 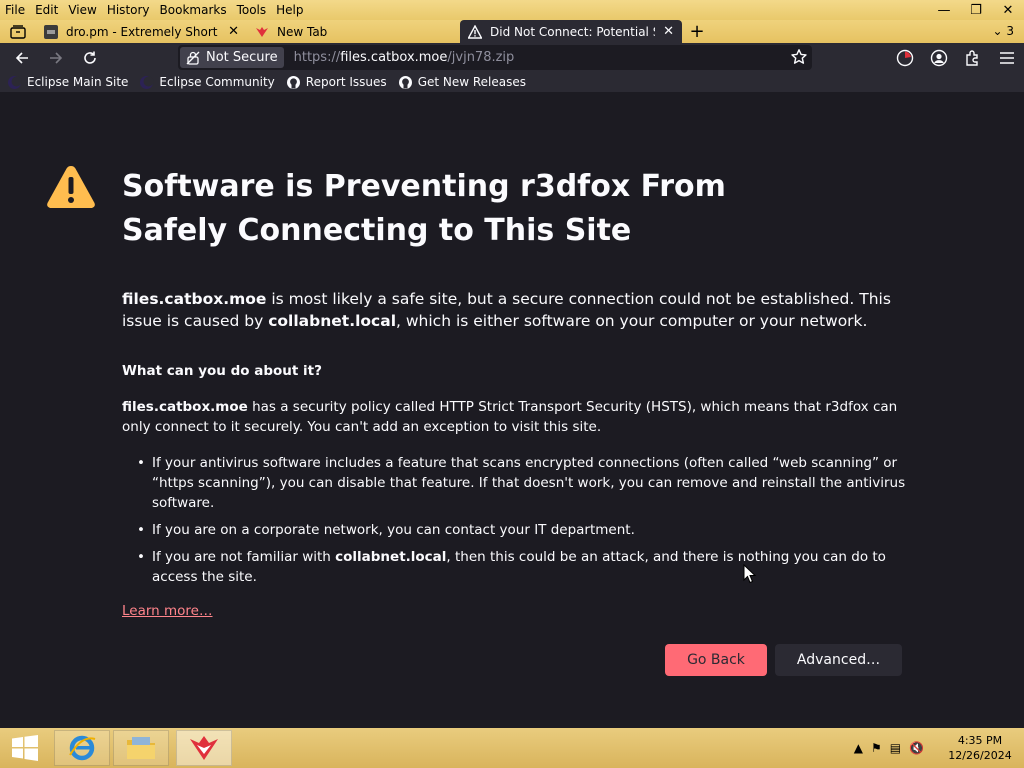 What do you see at coordinates (697, 31) in the screenshot?
I see `new-tab-icon: +` at bounding box center [697, 31].